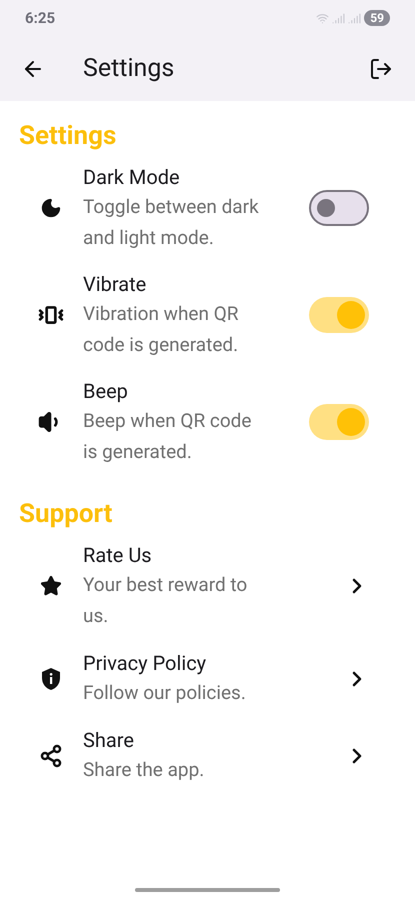 This screenshot has height=900, width=415. What do you see at coordinates (323, 18) in the screenshot?
I see `wifi-icon` at bounding box center [323, 18].